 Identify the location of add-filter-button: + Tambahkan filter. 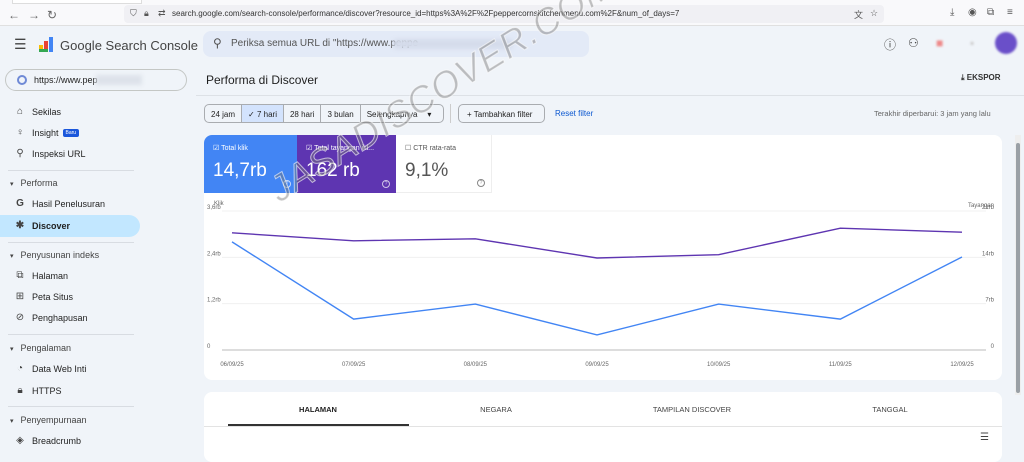
(501, 113).